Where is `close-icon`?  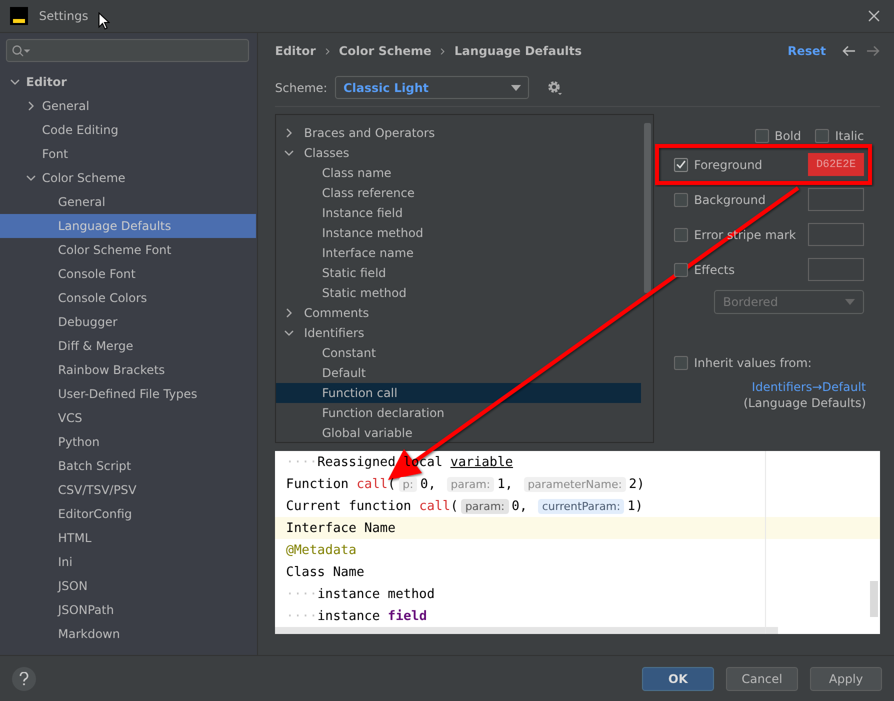 close-icon is located at coordinates (874, 16).